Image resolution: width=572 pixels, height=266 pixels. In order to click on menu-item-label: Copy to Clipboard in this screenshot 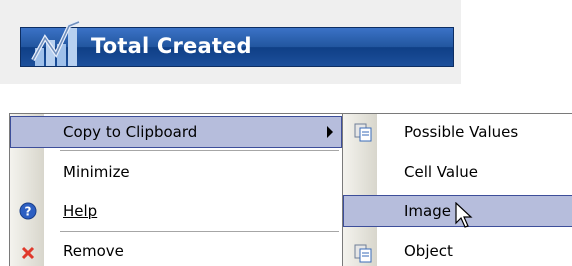, I will do `click(130, 132)`.